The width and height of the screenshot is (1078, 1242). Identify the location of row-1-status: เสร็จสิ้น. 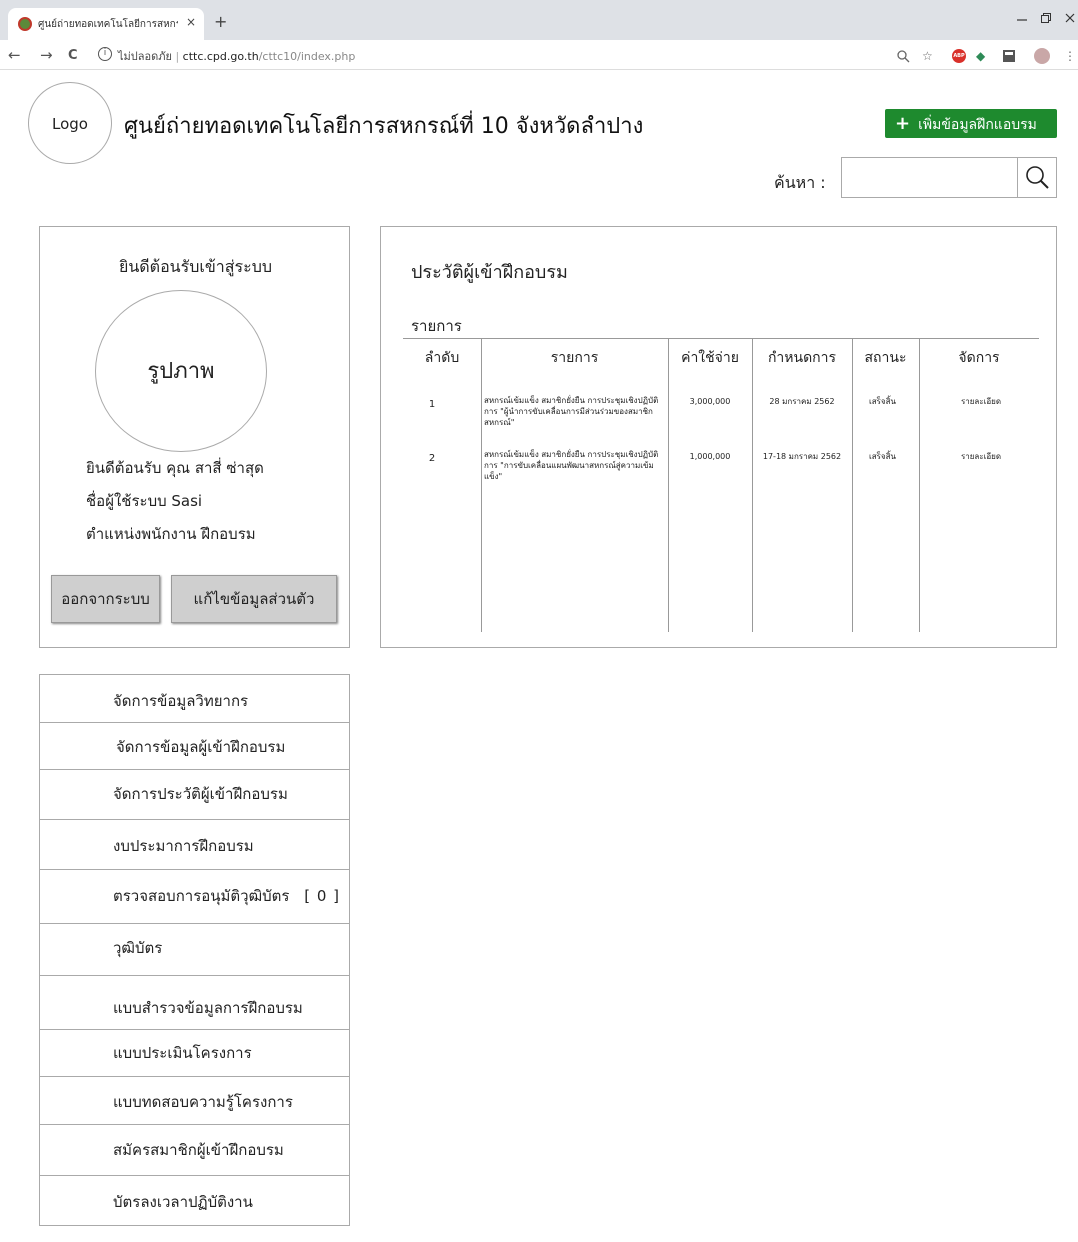
(882, 401).